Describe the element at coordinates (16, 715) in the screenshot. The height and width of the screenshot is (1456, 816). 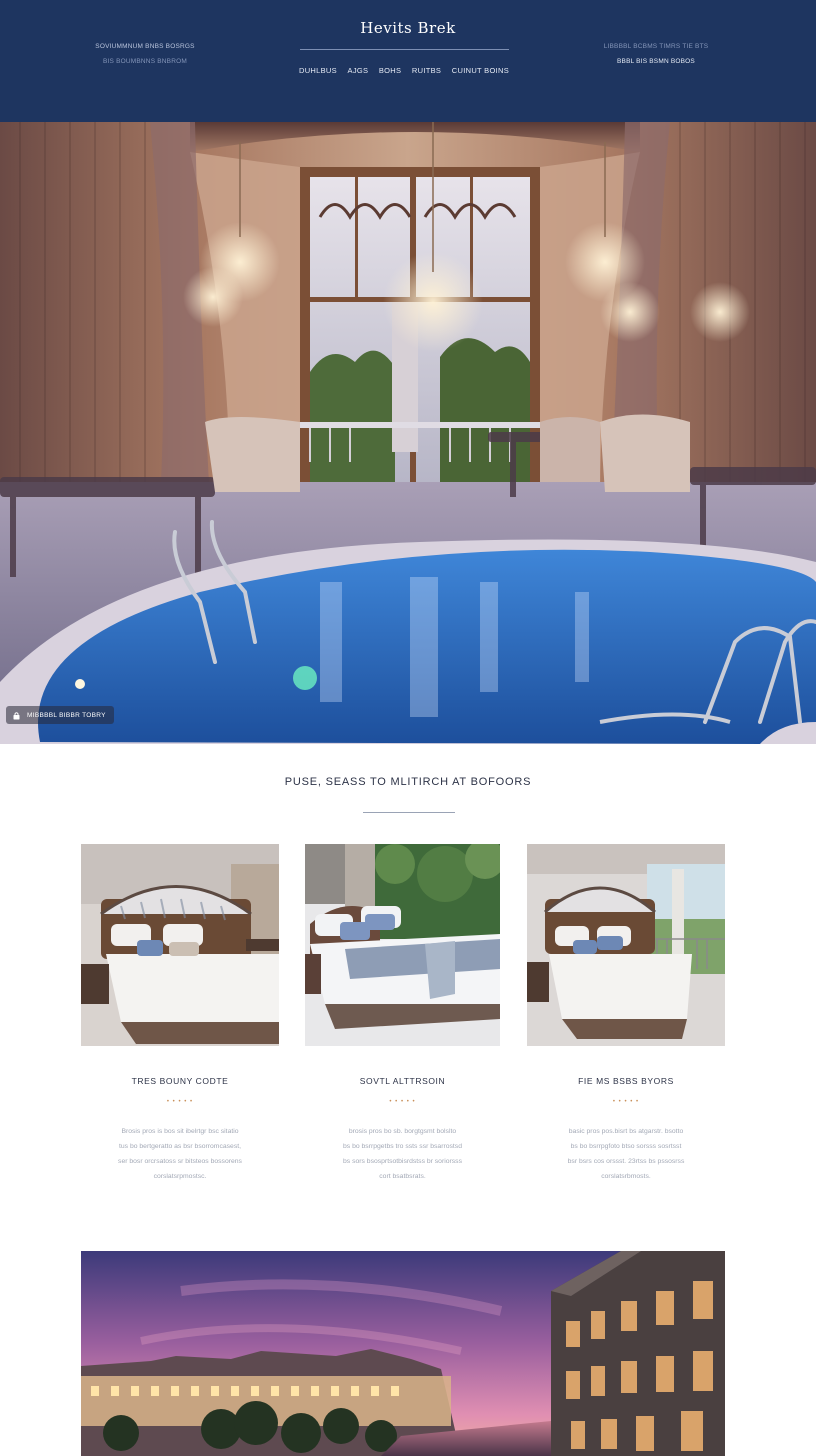
I see `lock-icon` at that location.